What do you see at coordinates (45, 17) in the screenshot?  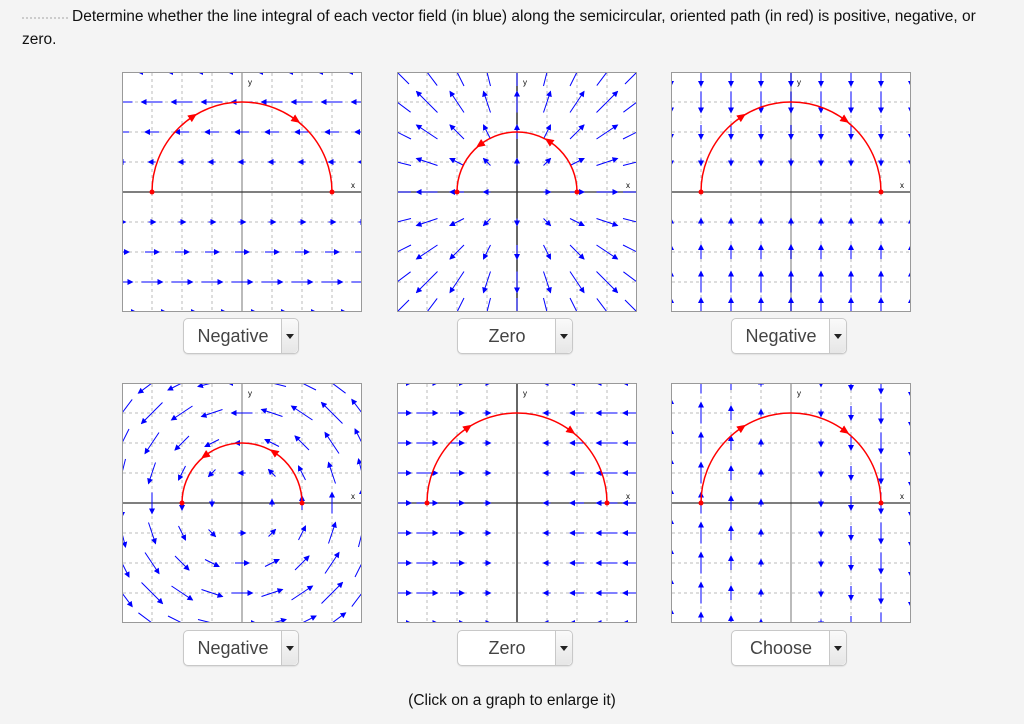 I see `question-number` at bounding box center [45, 17].